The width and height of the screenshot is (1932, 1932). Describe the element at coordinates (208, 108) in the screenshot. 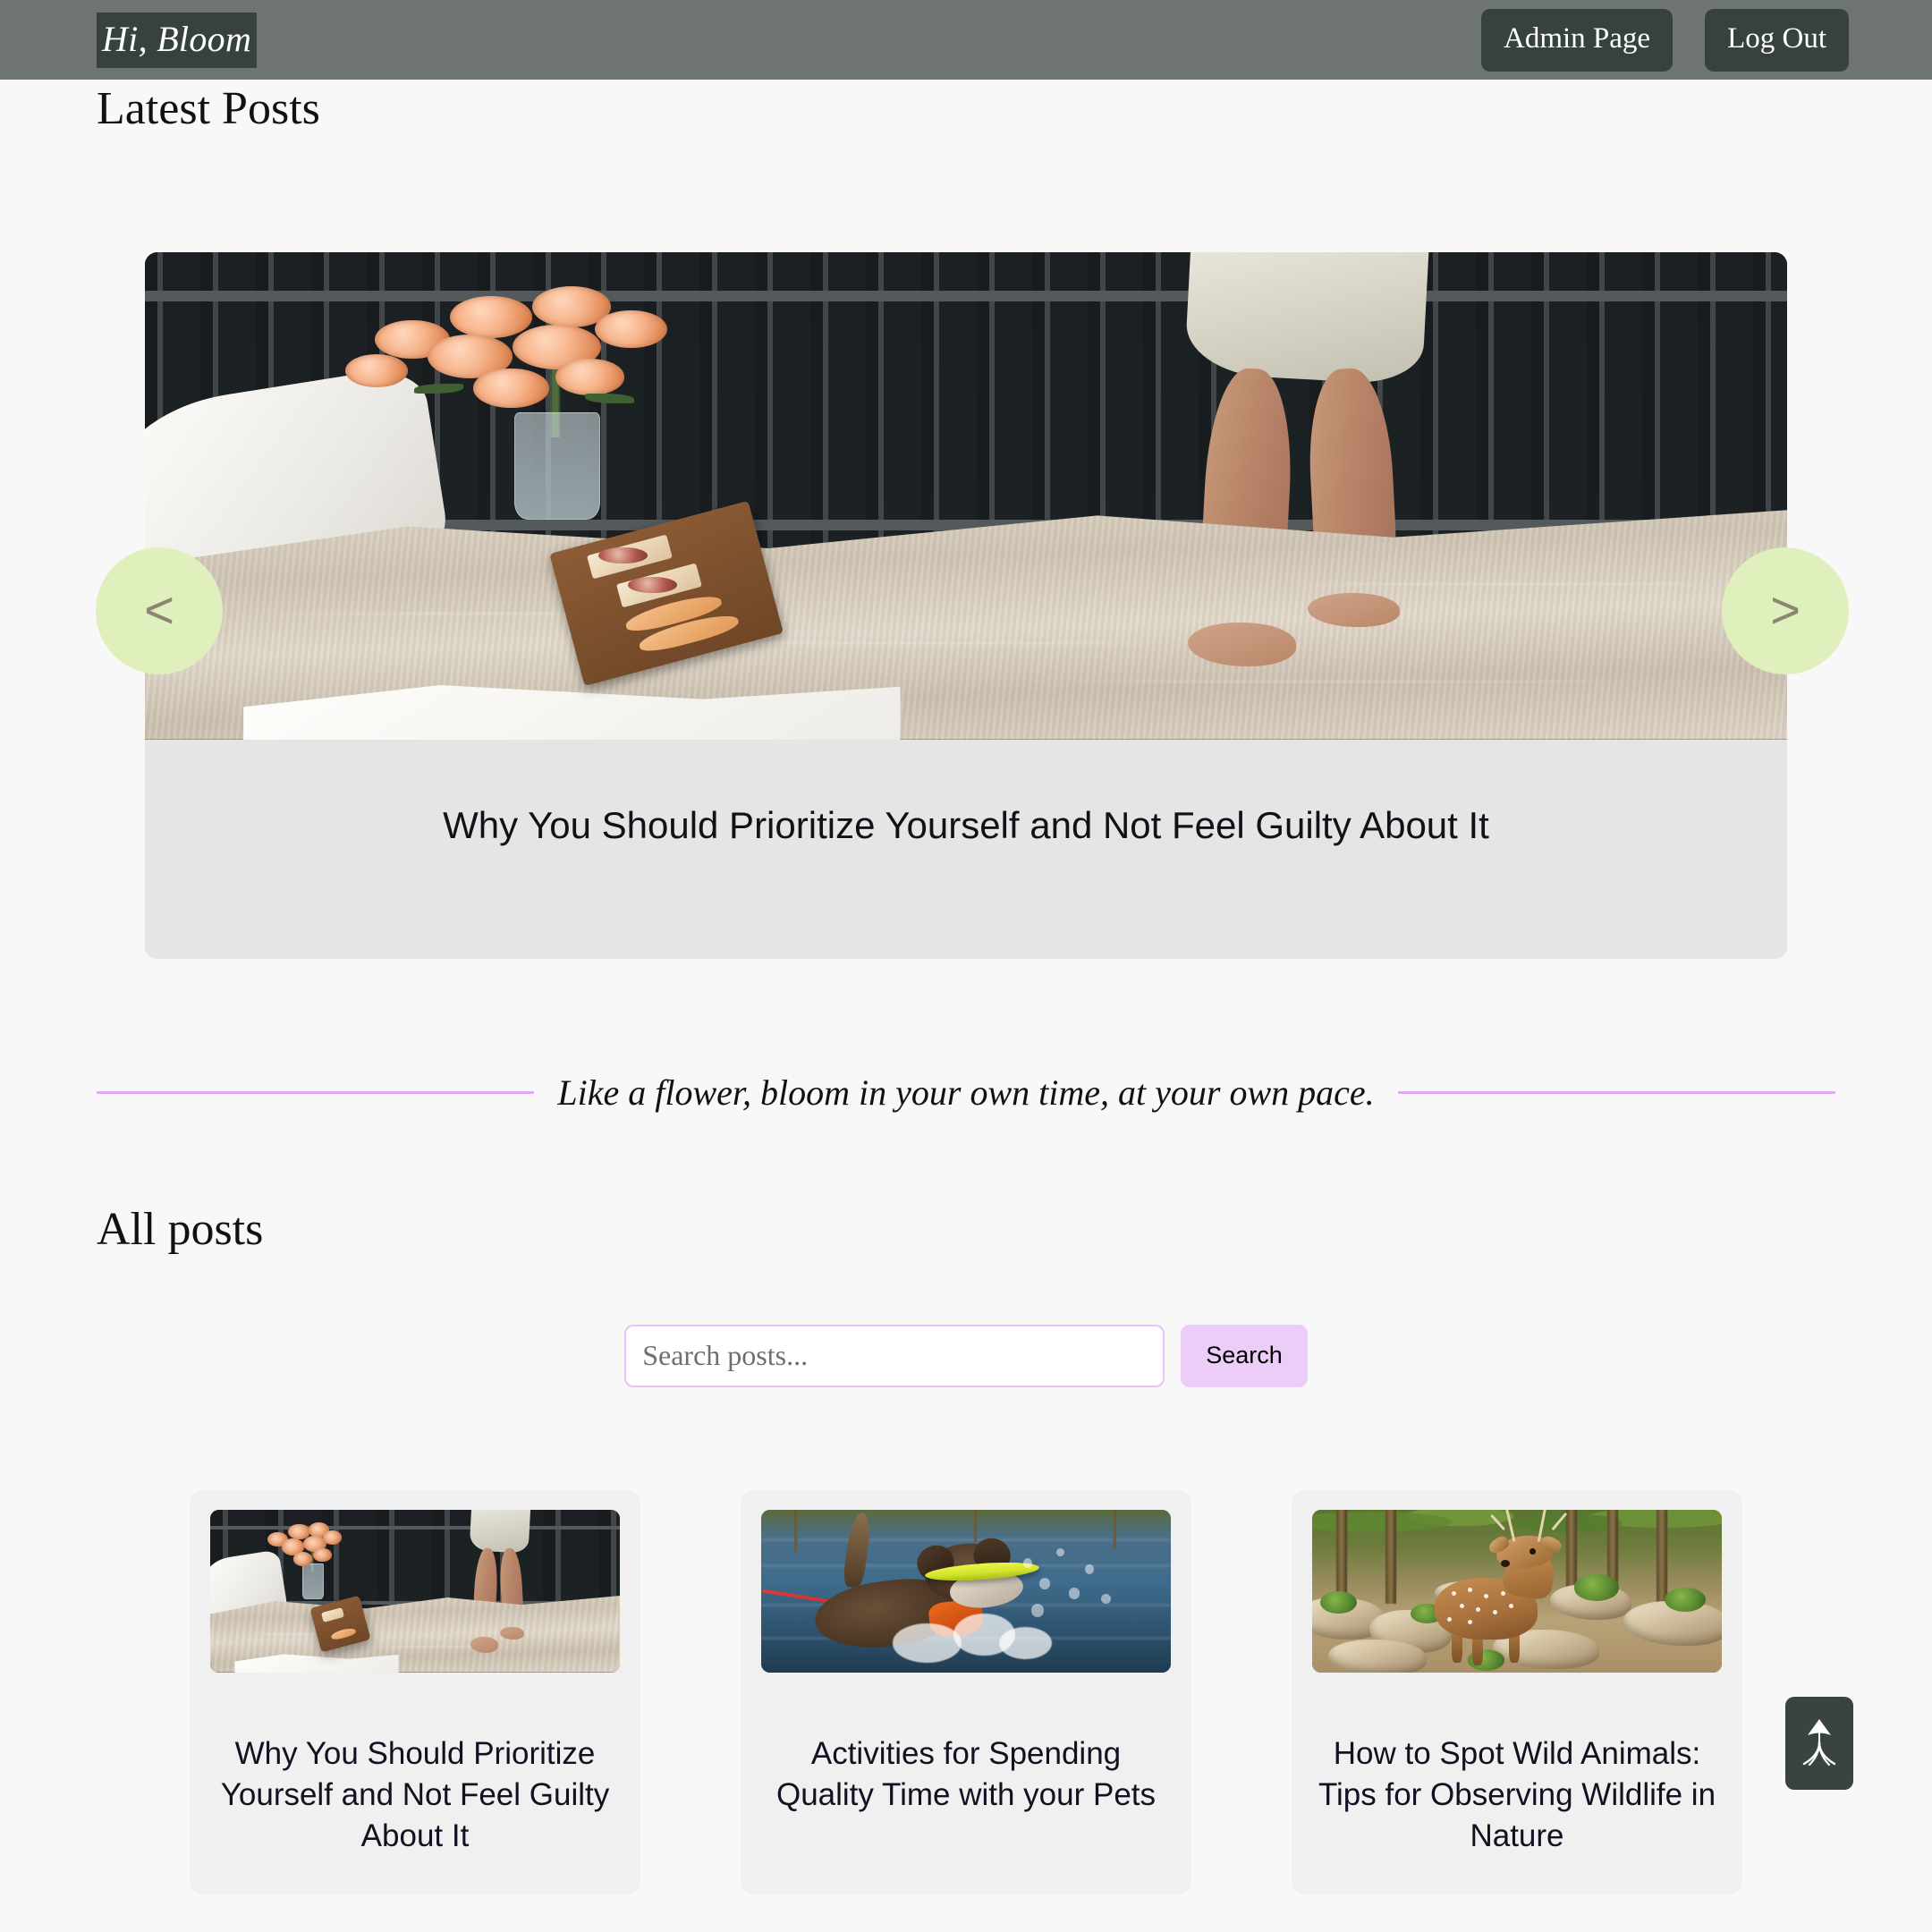

I see `latest-posts-heading: Latest Posts` at that location.